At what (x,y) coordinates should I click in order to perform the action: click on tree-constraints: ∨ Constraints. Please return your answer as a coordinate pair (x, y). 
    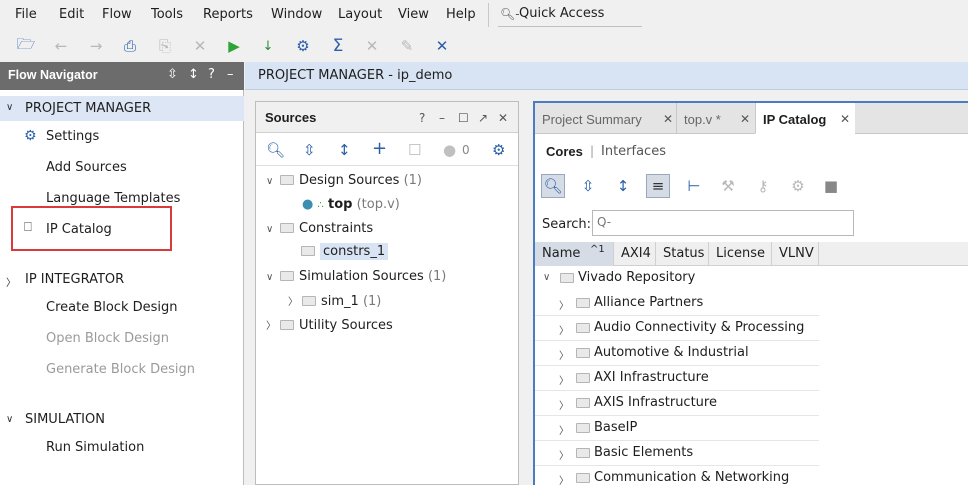
    Looking at the image, I should click on (319, 228).